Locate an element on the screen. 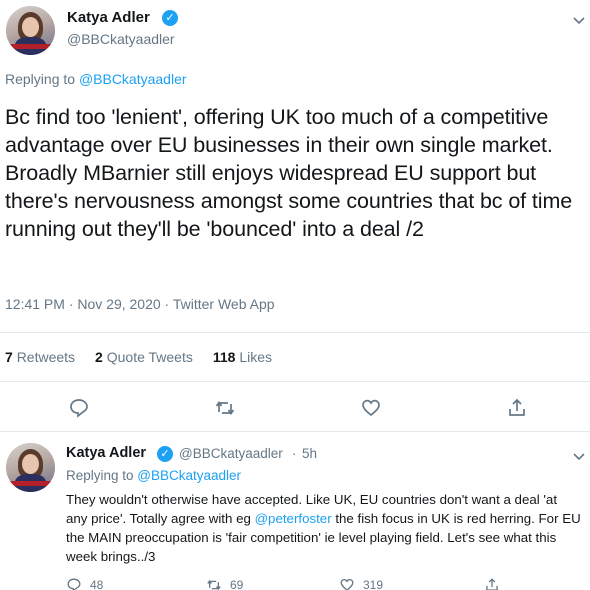  like-count: 319 is located at coordinates (373, 584).